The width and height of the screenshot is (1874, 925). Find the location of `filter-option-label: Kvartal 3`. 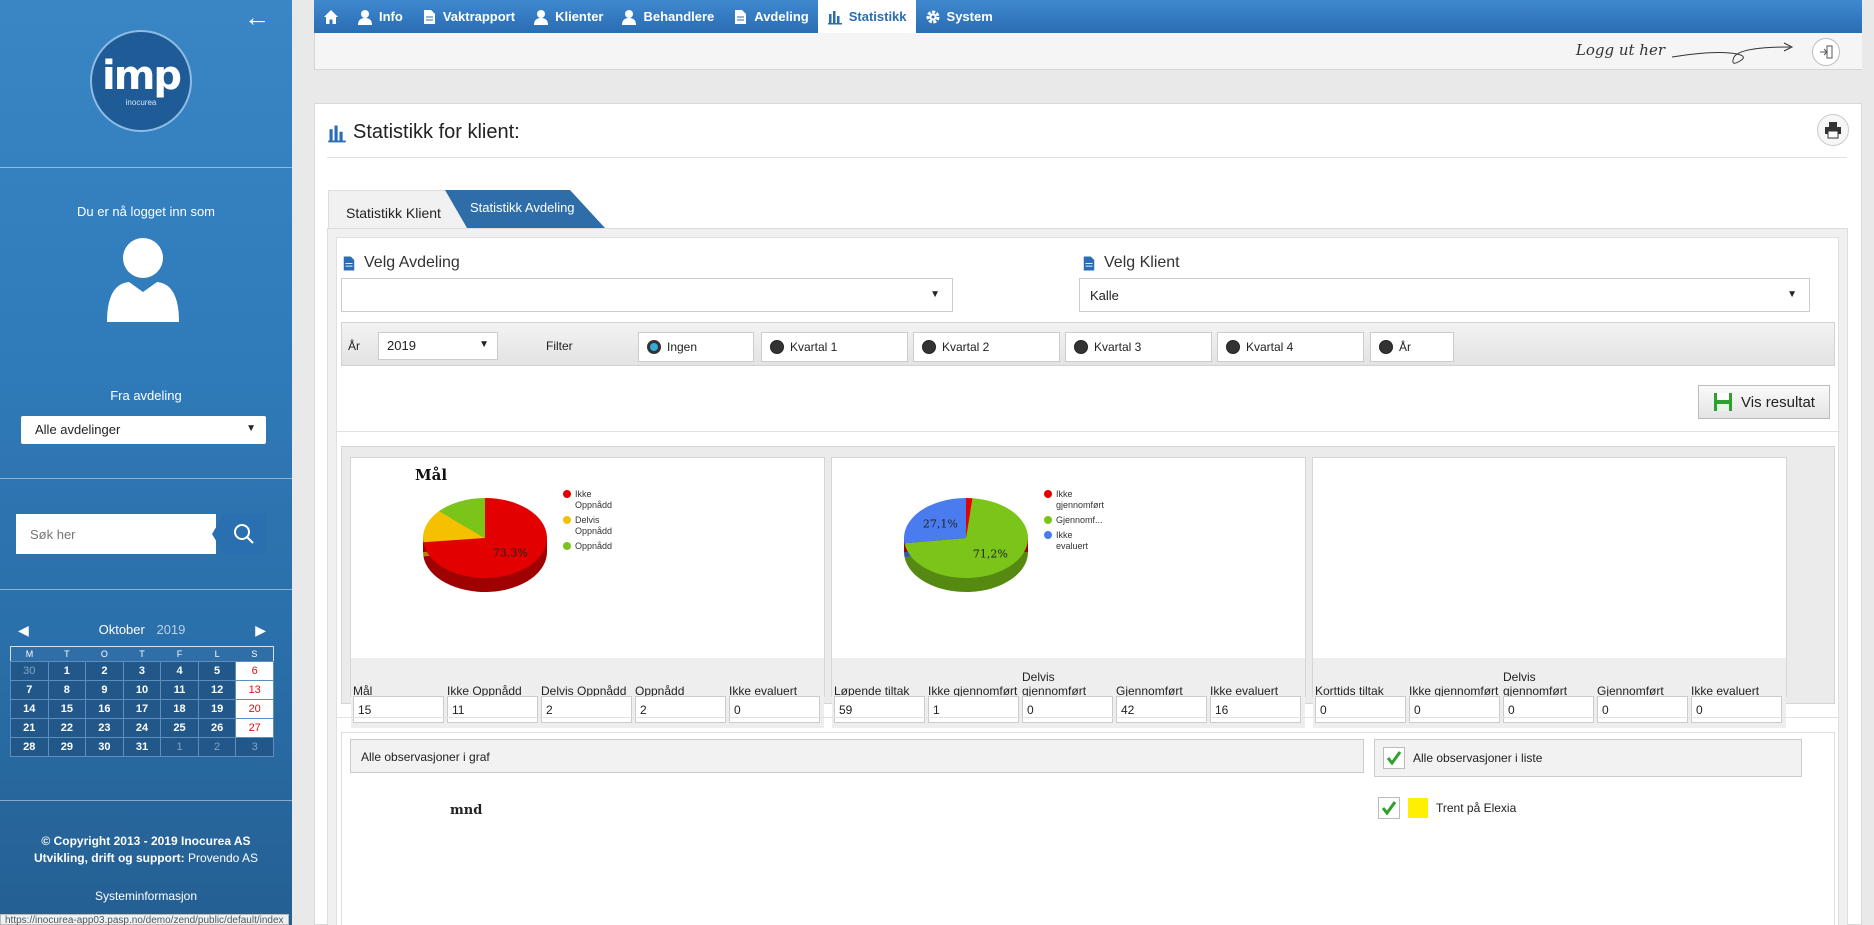

filter-option-label: Kvartal 3 is located at coordinates (1118, 347).